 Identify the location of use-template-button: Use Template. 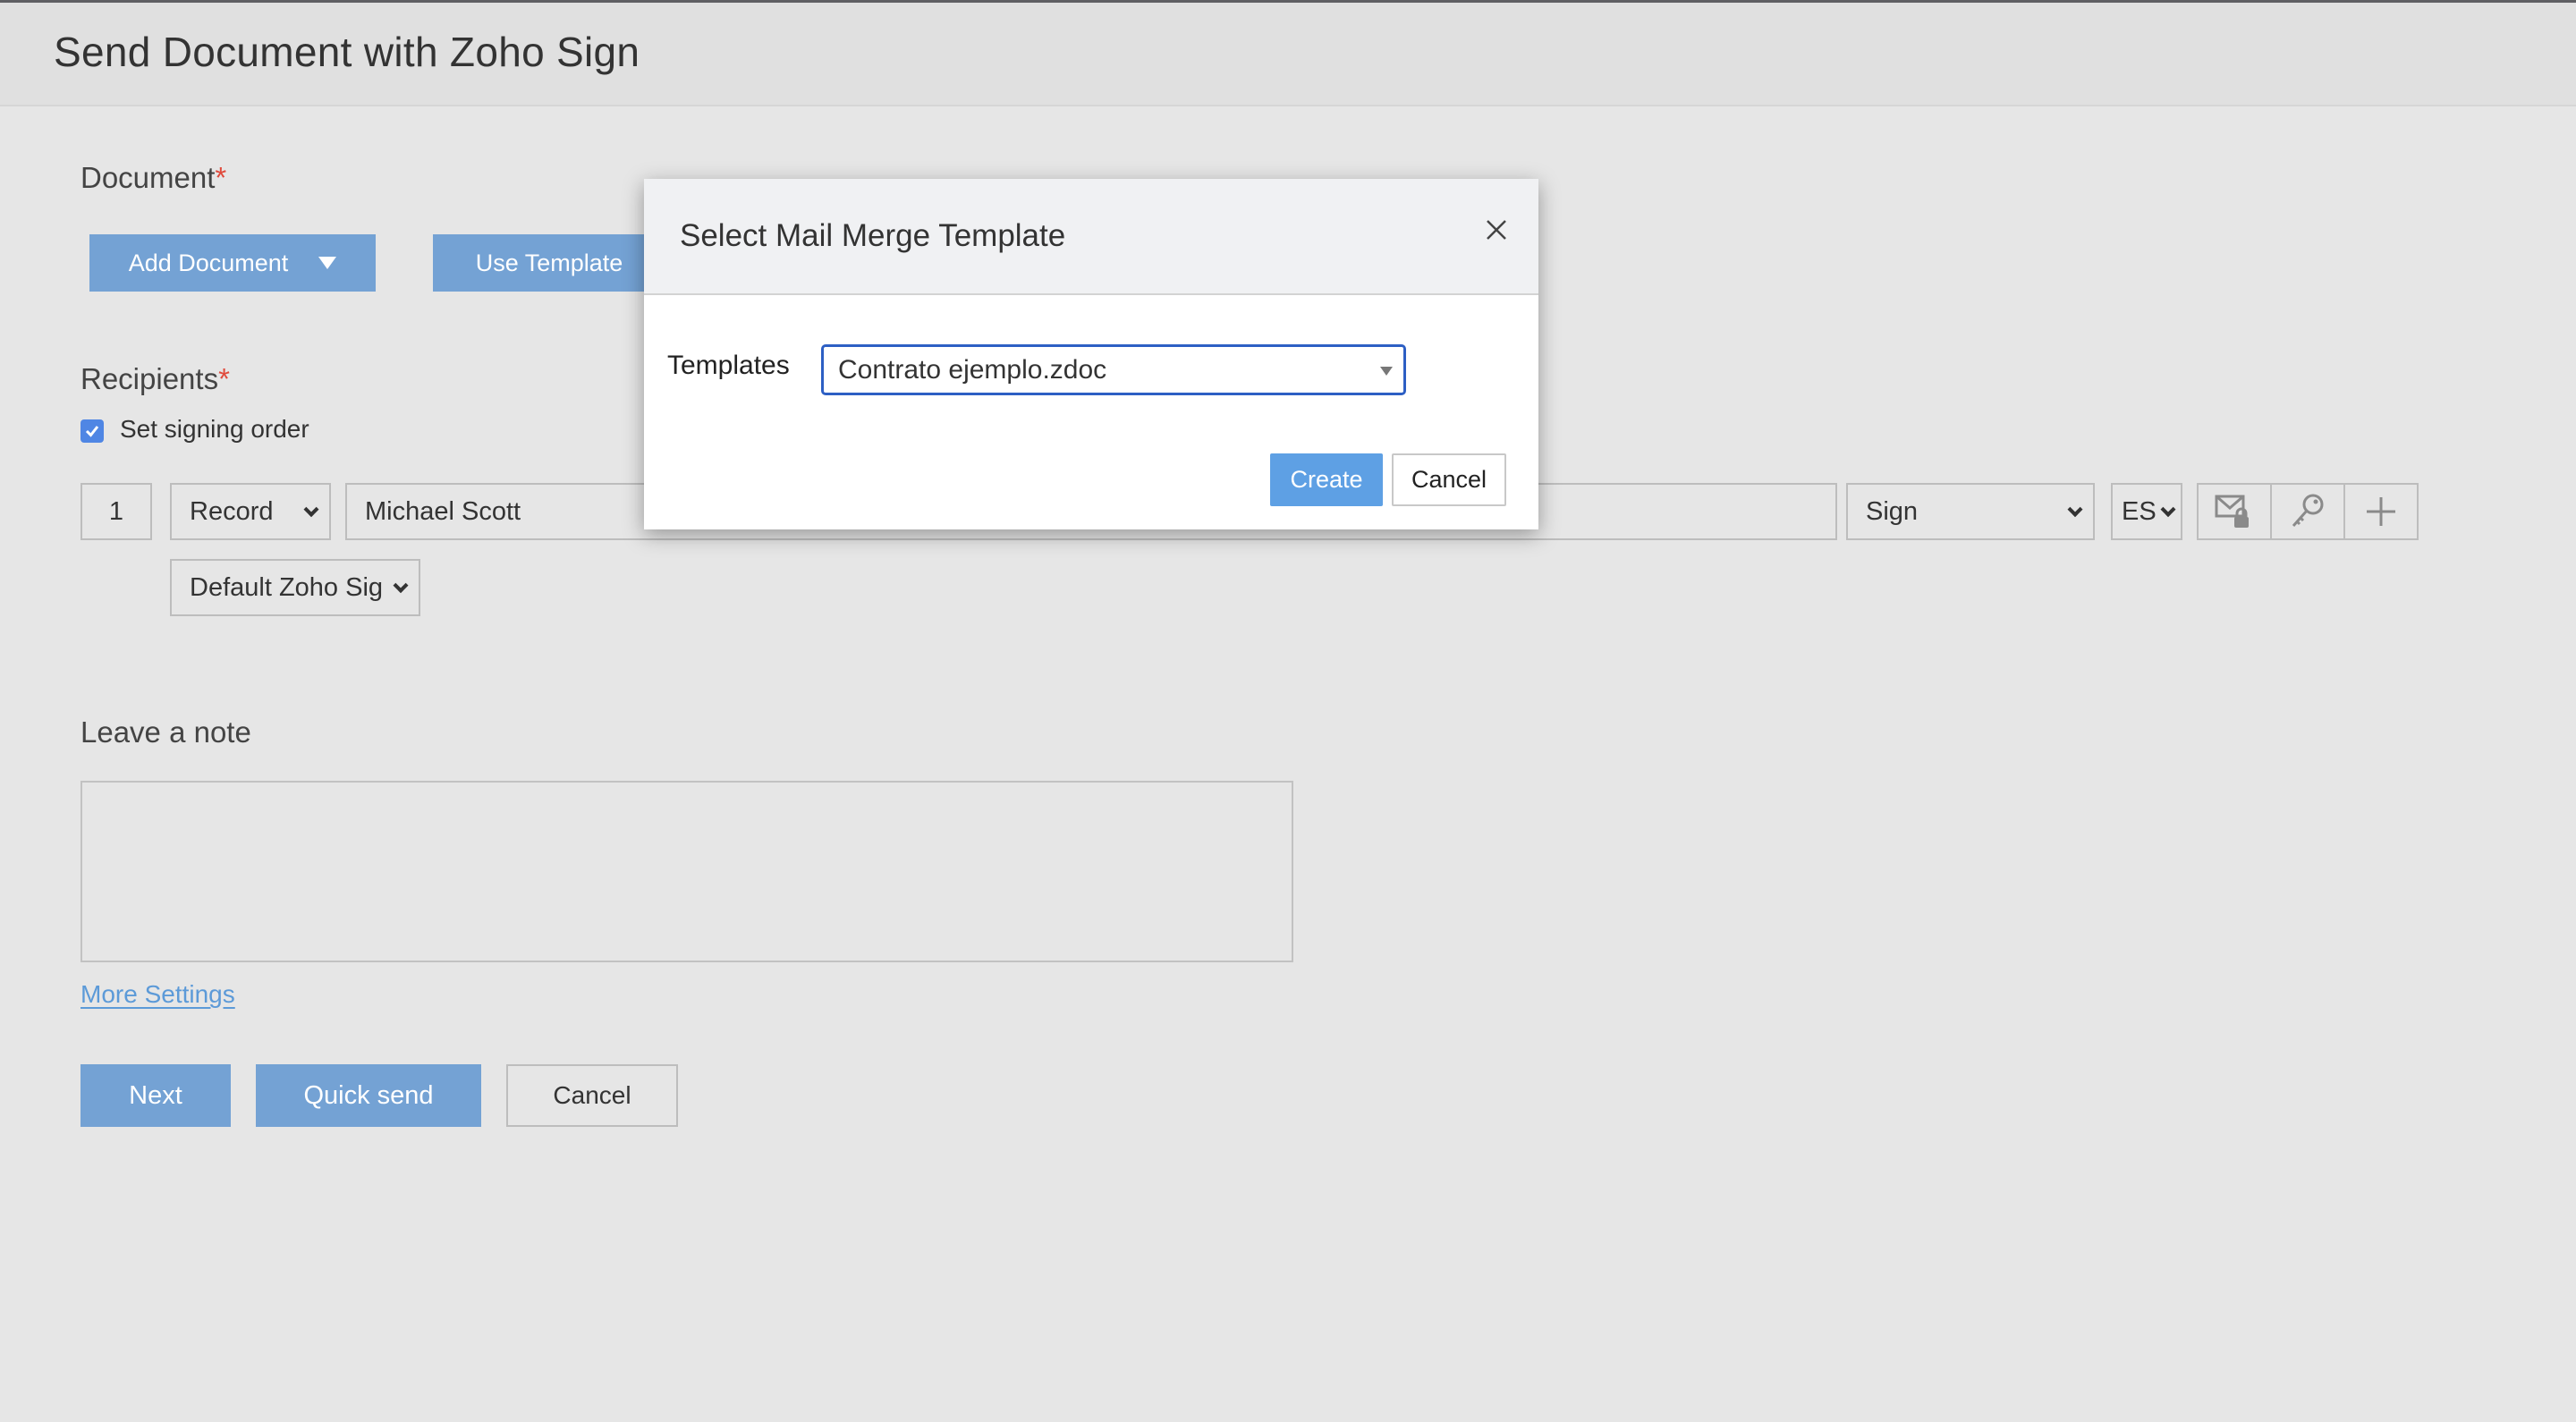
(549, 263).